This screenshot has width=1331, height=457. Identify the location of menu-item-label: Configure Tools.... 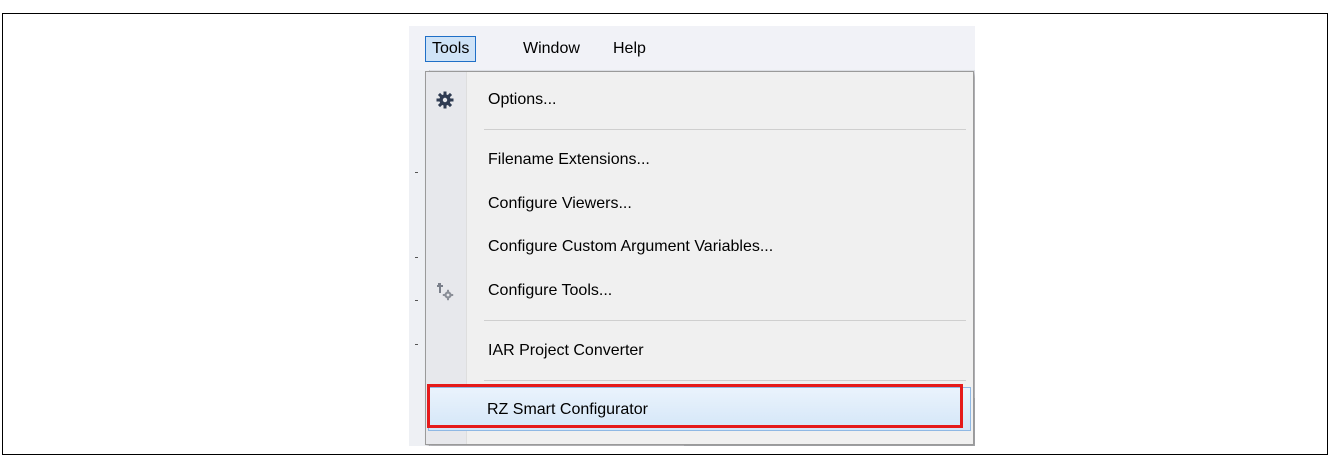
(550, 290).